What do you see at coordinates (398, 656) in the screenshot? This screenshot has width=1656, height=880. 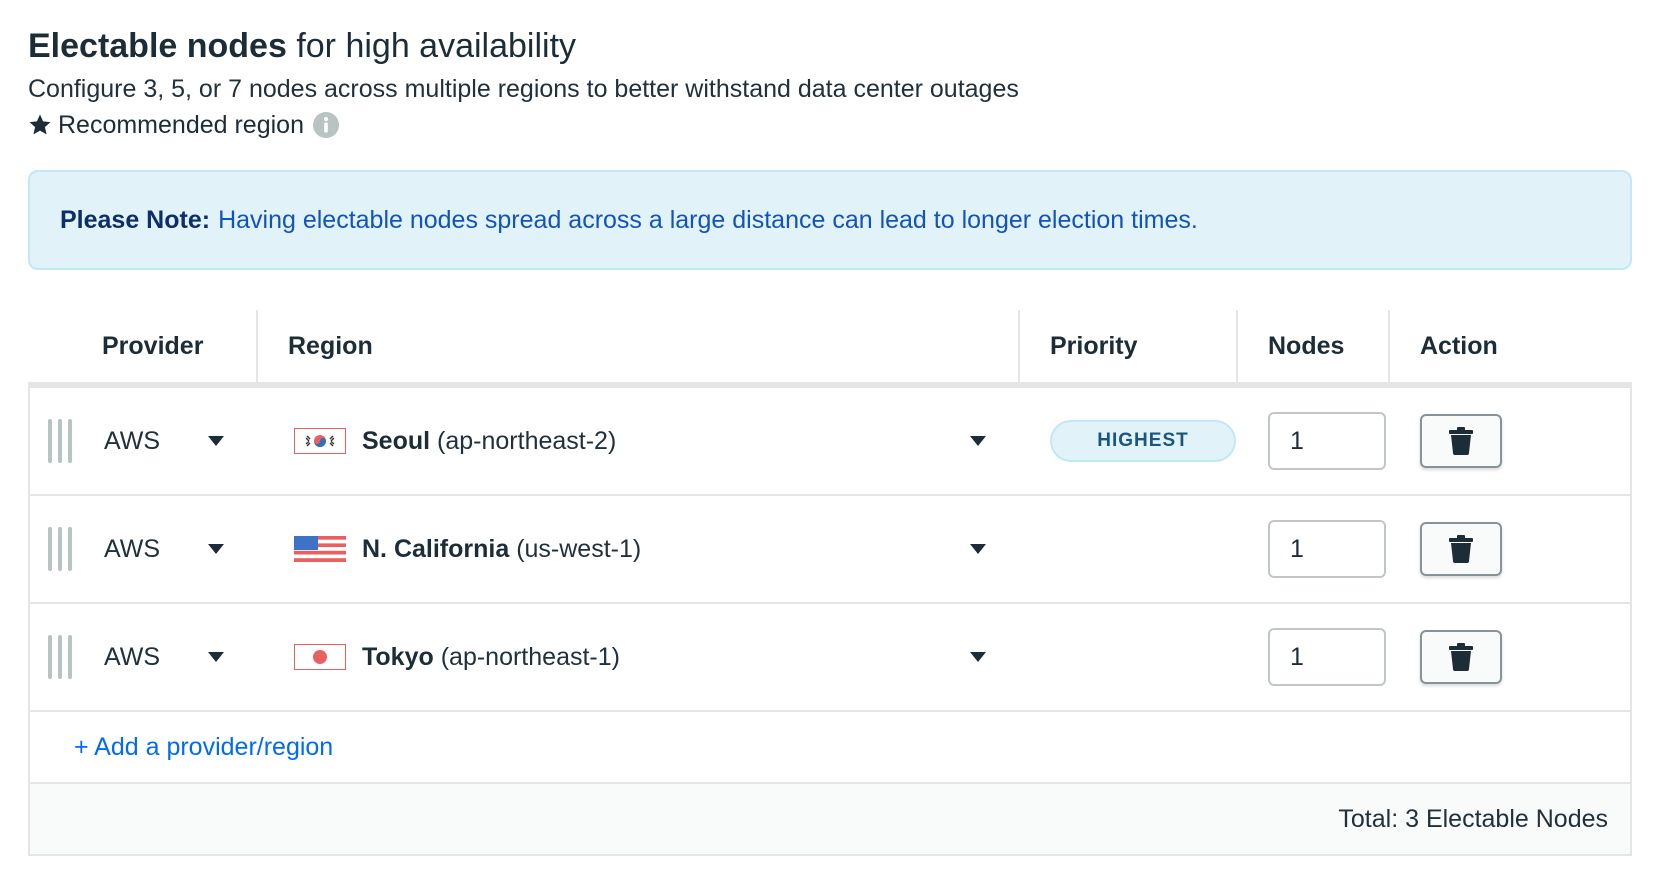 I see `region-name: Tokyo` at bounding box center [398, 656].